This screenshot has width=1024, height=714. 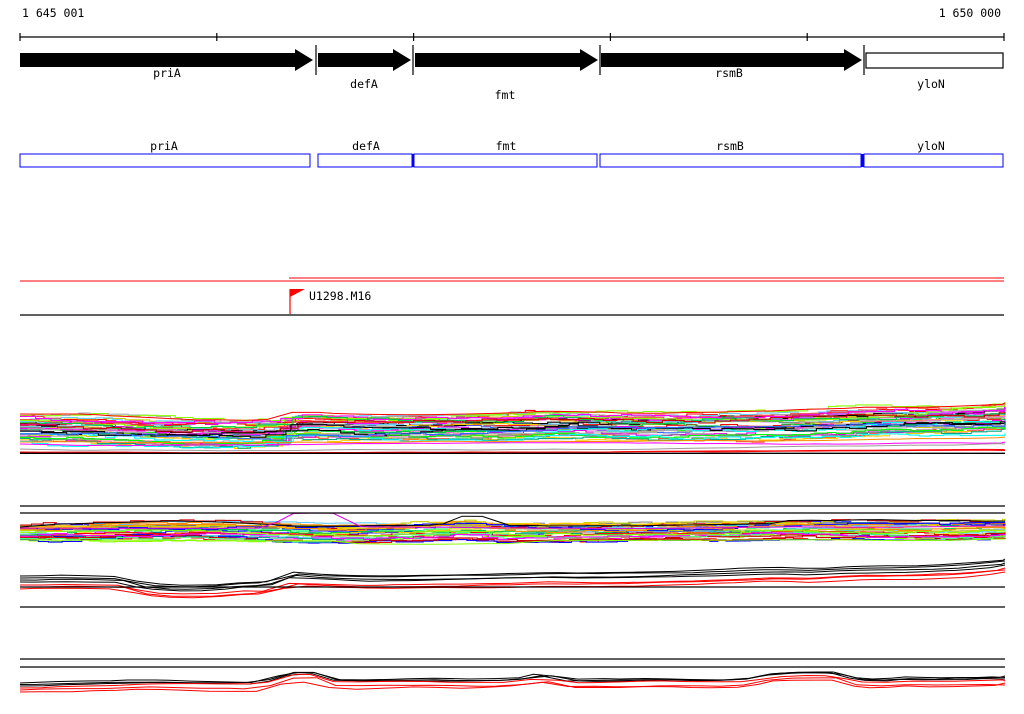 I want to click on feature-box-rsmB, so click(x=730, y=160).